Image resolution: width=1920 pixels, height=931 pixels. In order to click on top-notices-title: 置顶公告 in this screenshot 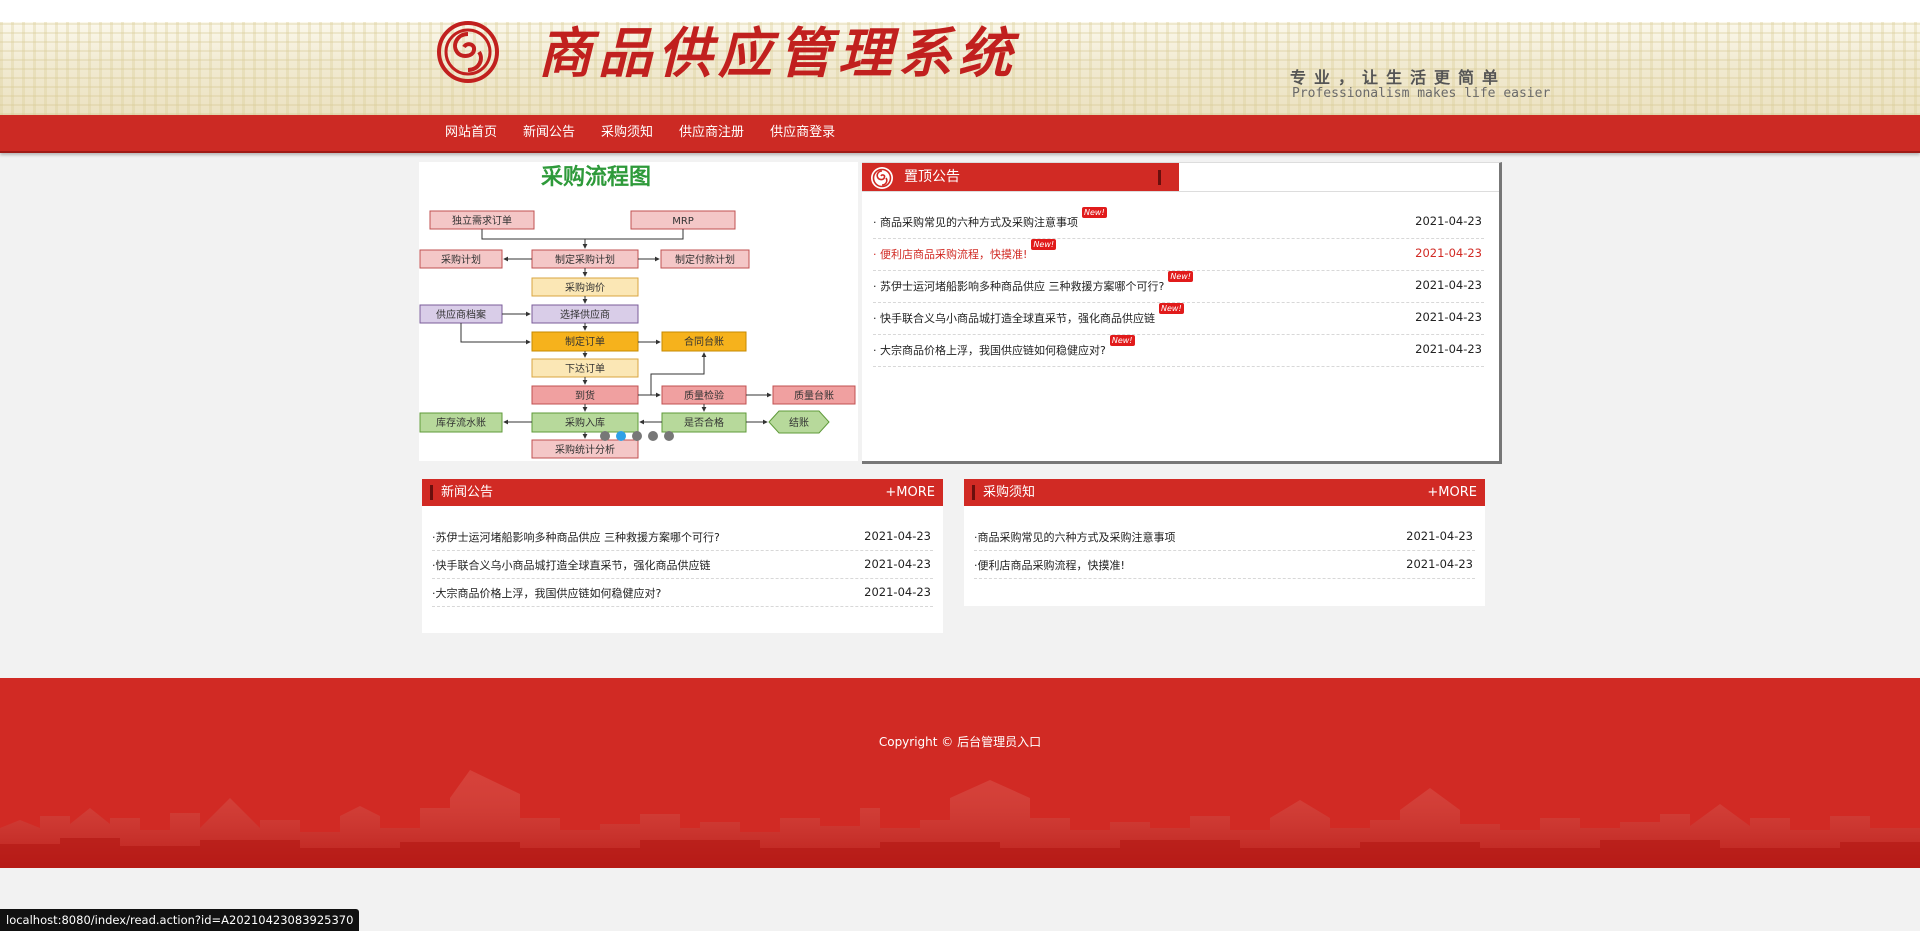, I will do `click(932, 177)`.